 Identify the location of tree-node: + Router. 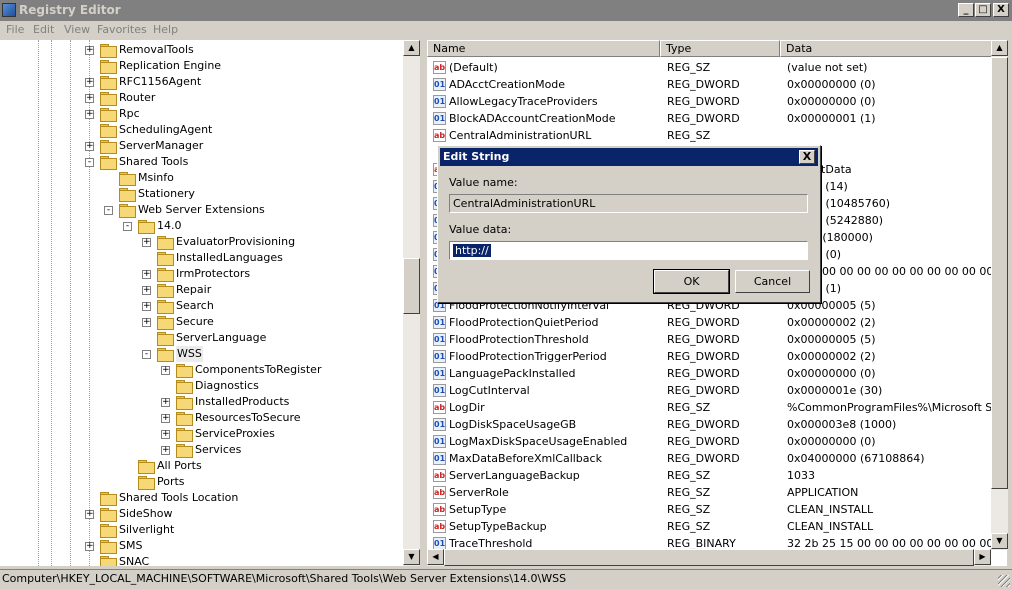
(201, 98).